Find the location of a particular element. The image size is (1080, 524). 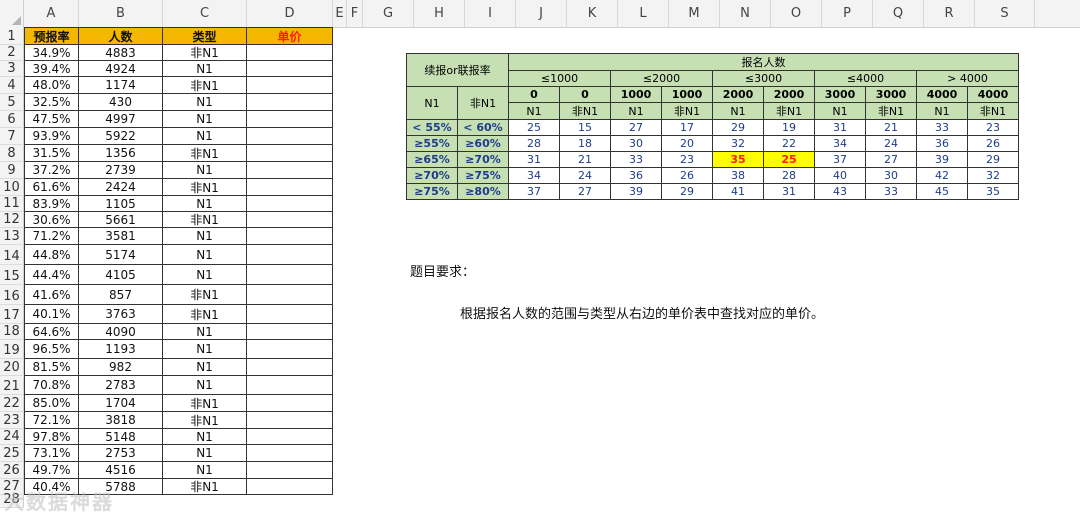

price-cell: 21 is located at coordinates (891, 127).